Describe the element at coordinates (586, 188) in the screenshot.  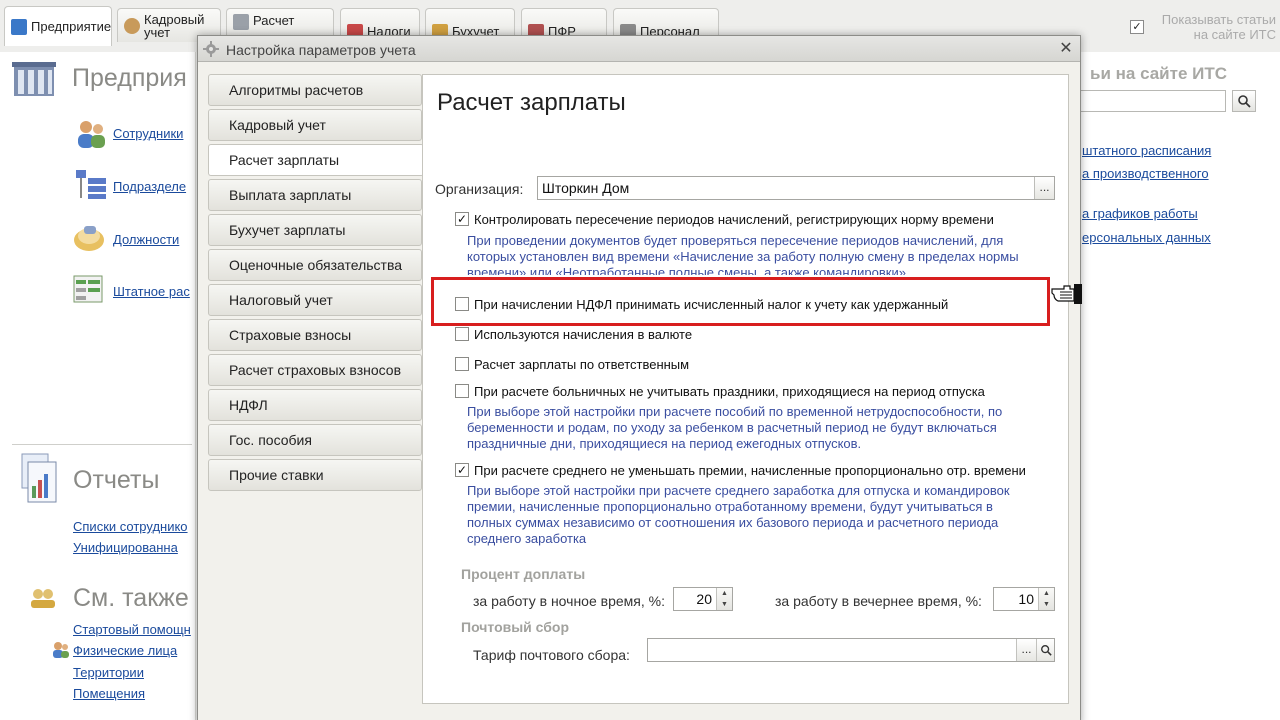
I see `organization-value: Шторкин Дом` at that location.